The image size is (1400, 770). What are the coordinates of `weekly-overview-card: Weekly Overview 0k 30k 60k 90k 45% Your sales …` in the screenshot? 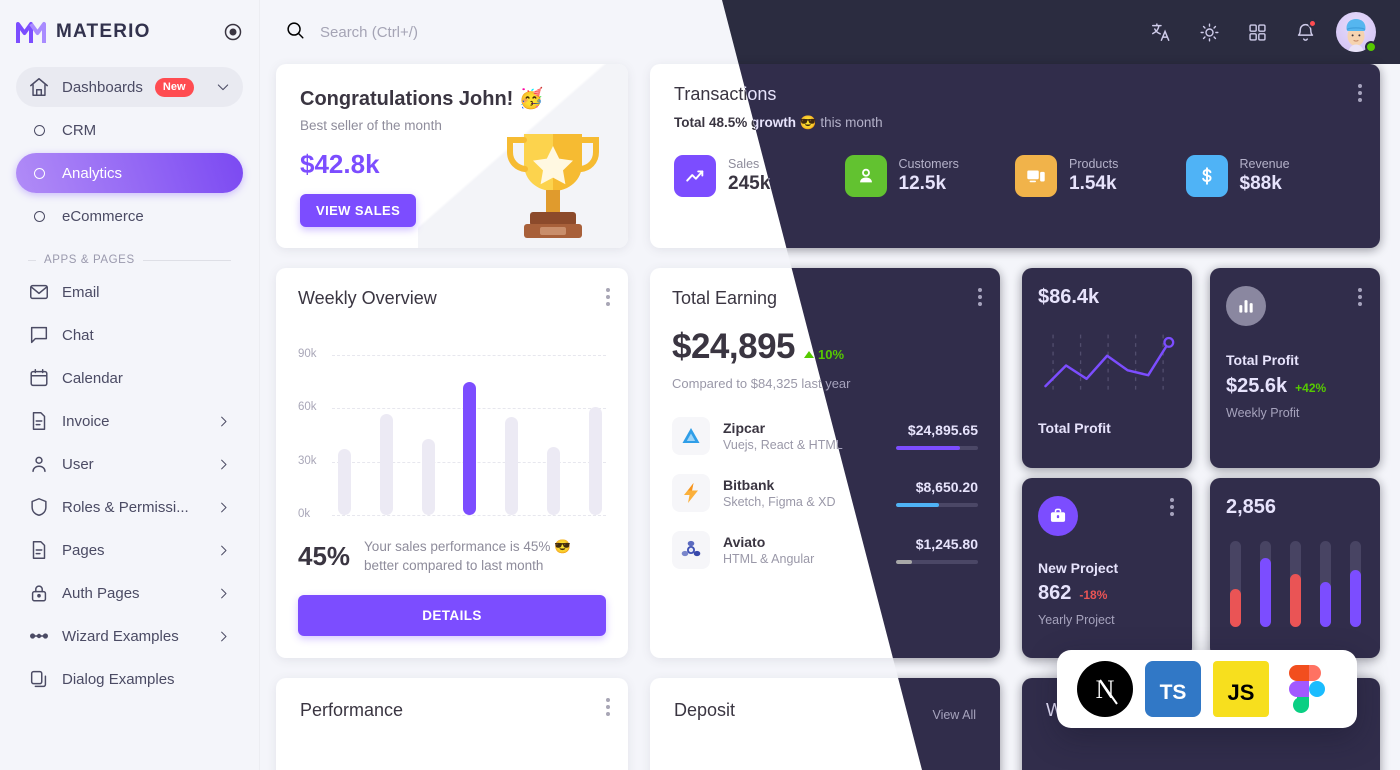 It's located at (452, 463).